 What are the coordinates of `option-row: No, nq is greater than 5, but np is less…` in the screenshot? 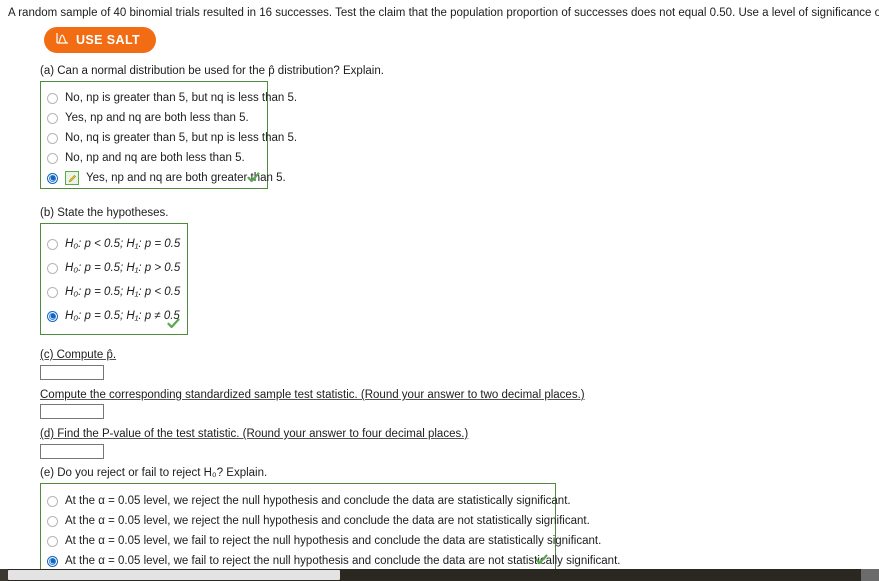 It's located at (172, 138).